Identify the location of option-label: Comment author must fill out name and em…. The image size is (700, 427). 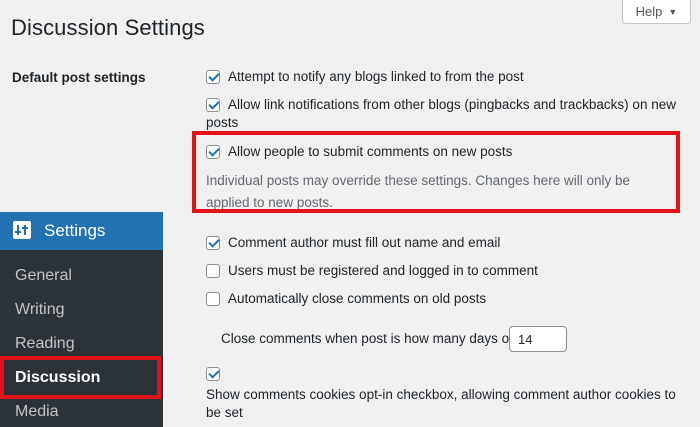
(364, 242).